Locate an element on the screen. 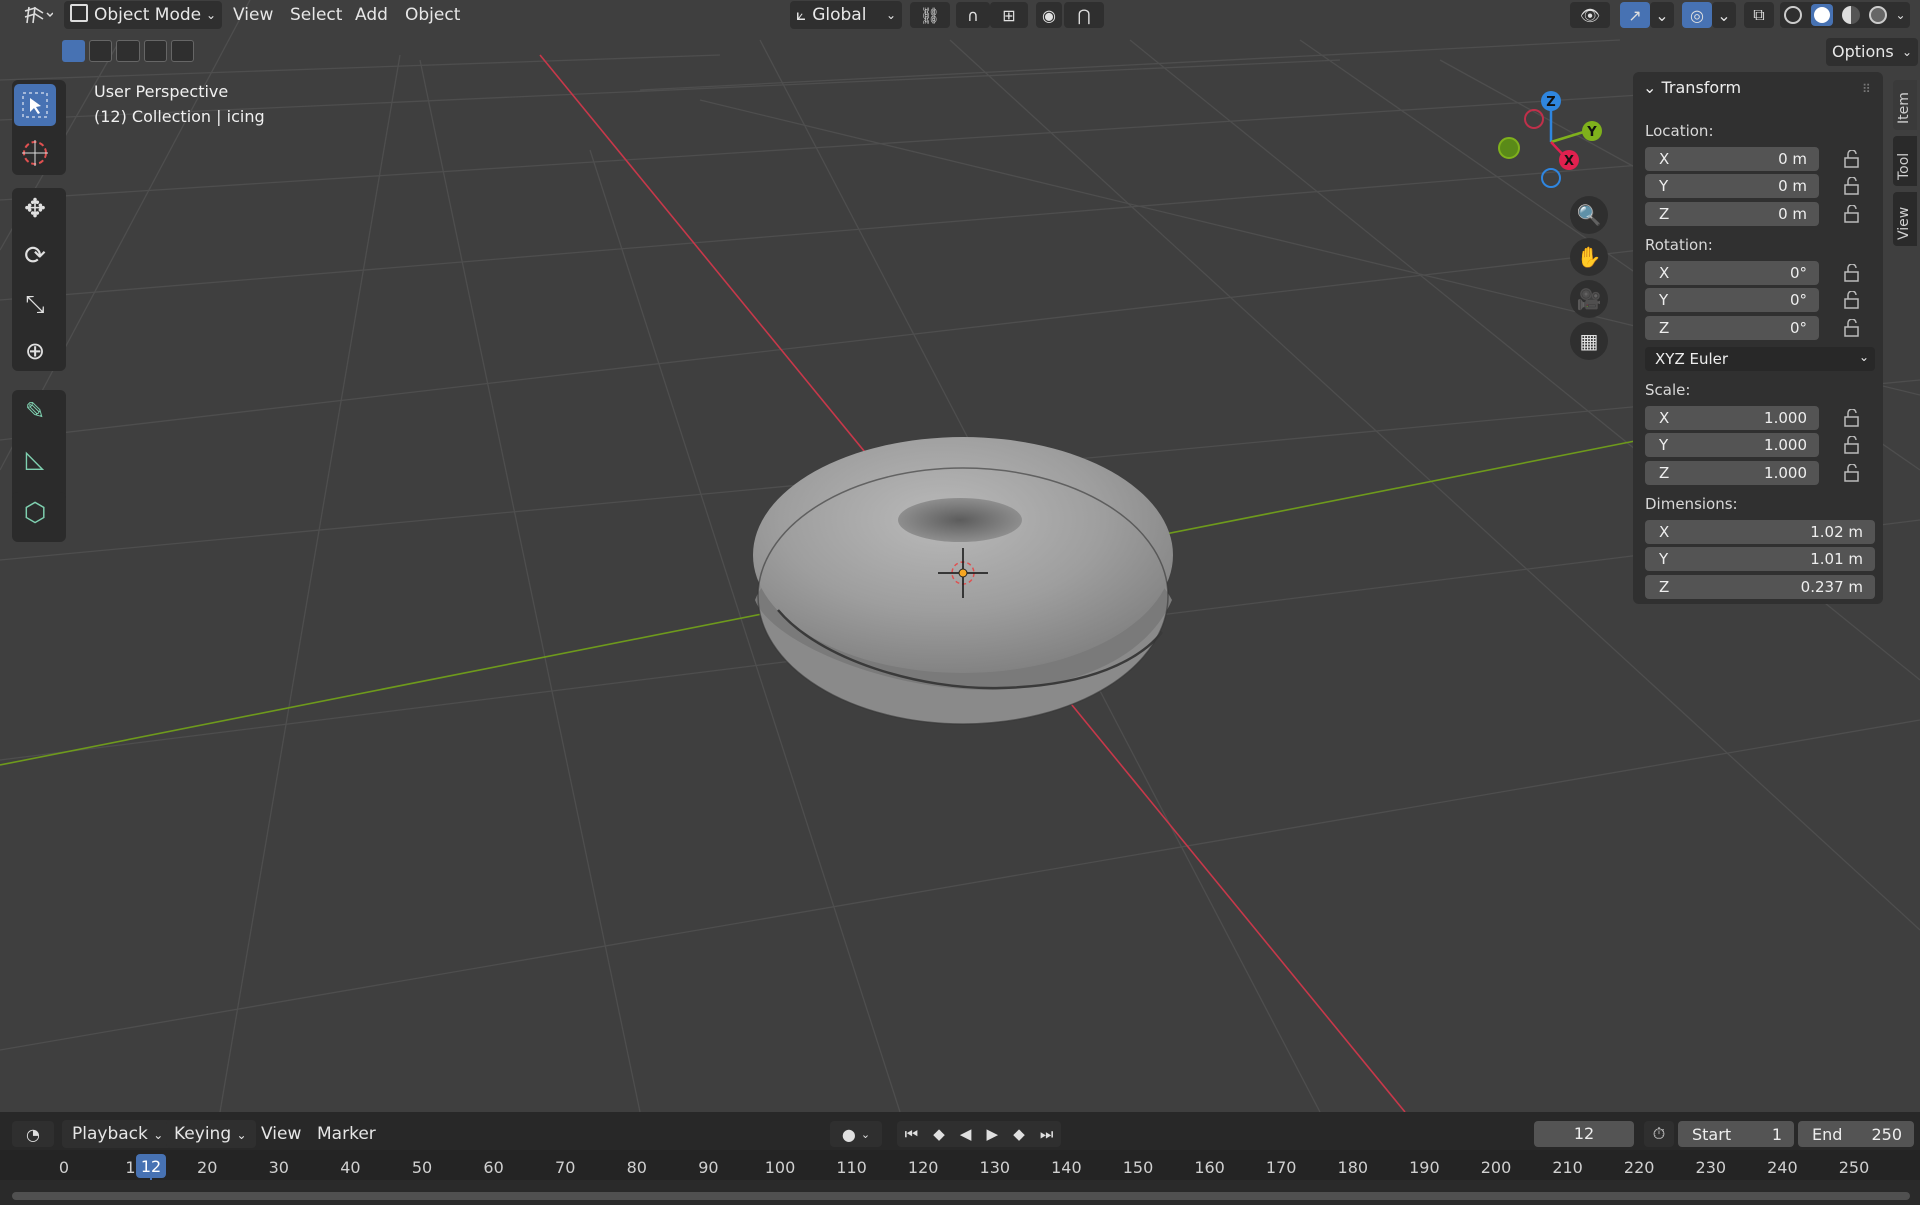 This screenshot has height=1205, width=1920. gizmo-x-label: X is located at coordinates (1569, 161).